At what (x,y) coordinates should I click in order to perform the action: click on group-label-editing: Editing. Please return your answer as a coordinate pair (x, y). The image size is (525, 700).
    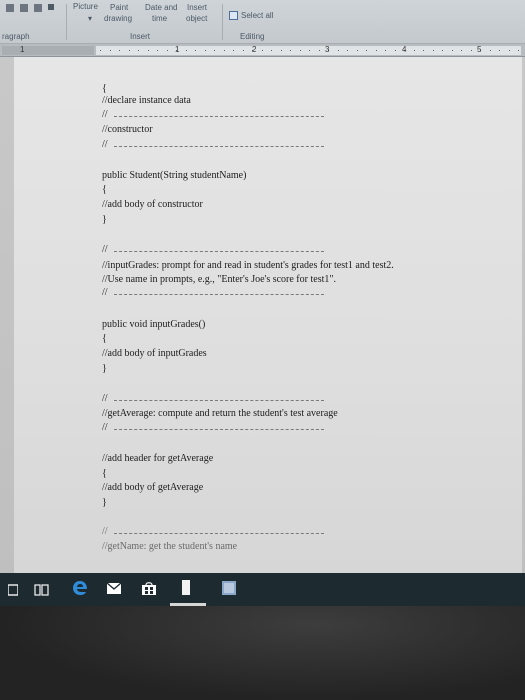
    Looking at the image, I should click on (252, 36).